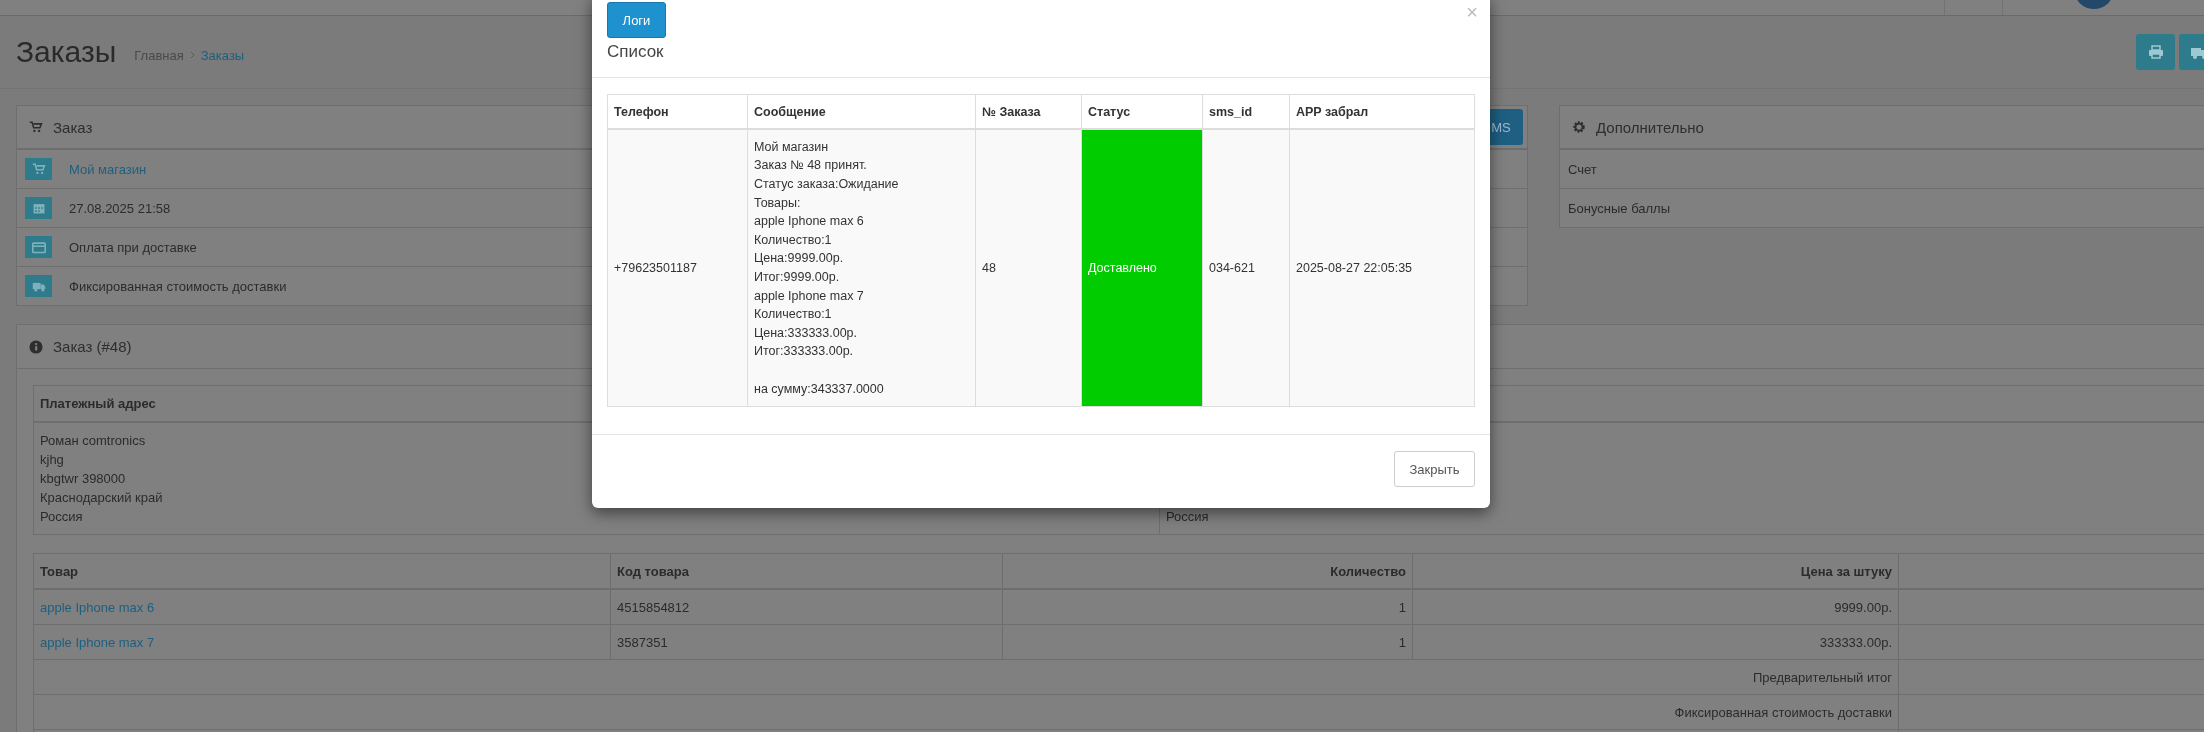 Image resolution: width=2204 pixels, height=732 pixels. I want to click on address-line: kjhg, so click(52, 460).